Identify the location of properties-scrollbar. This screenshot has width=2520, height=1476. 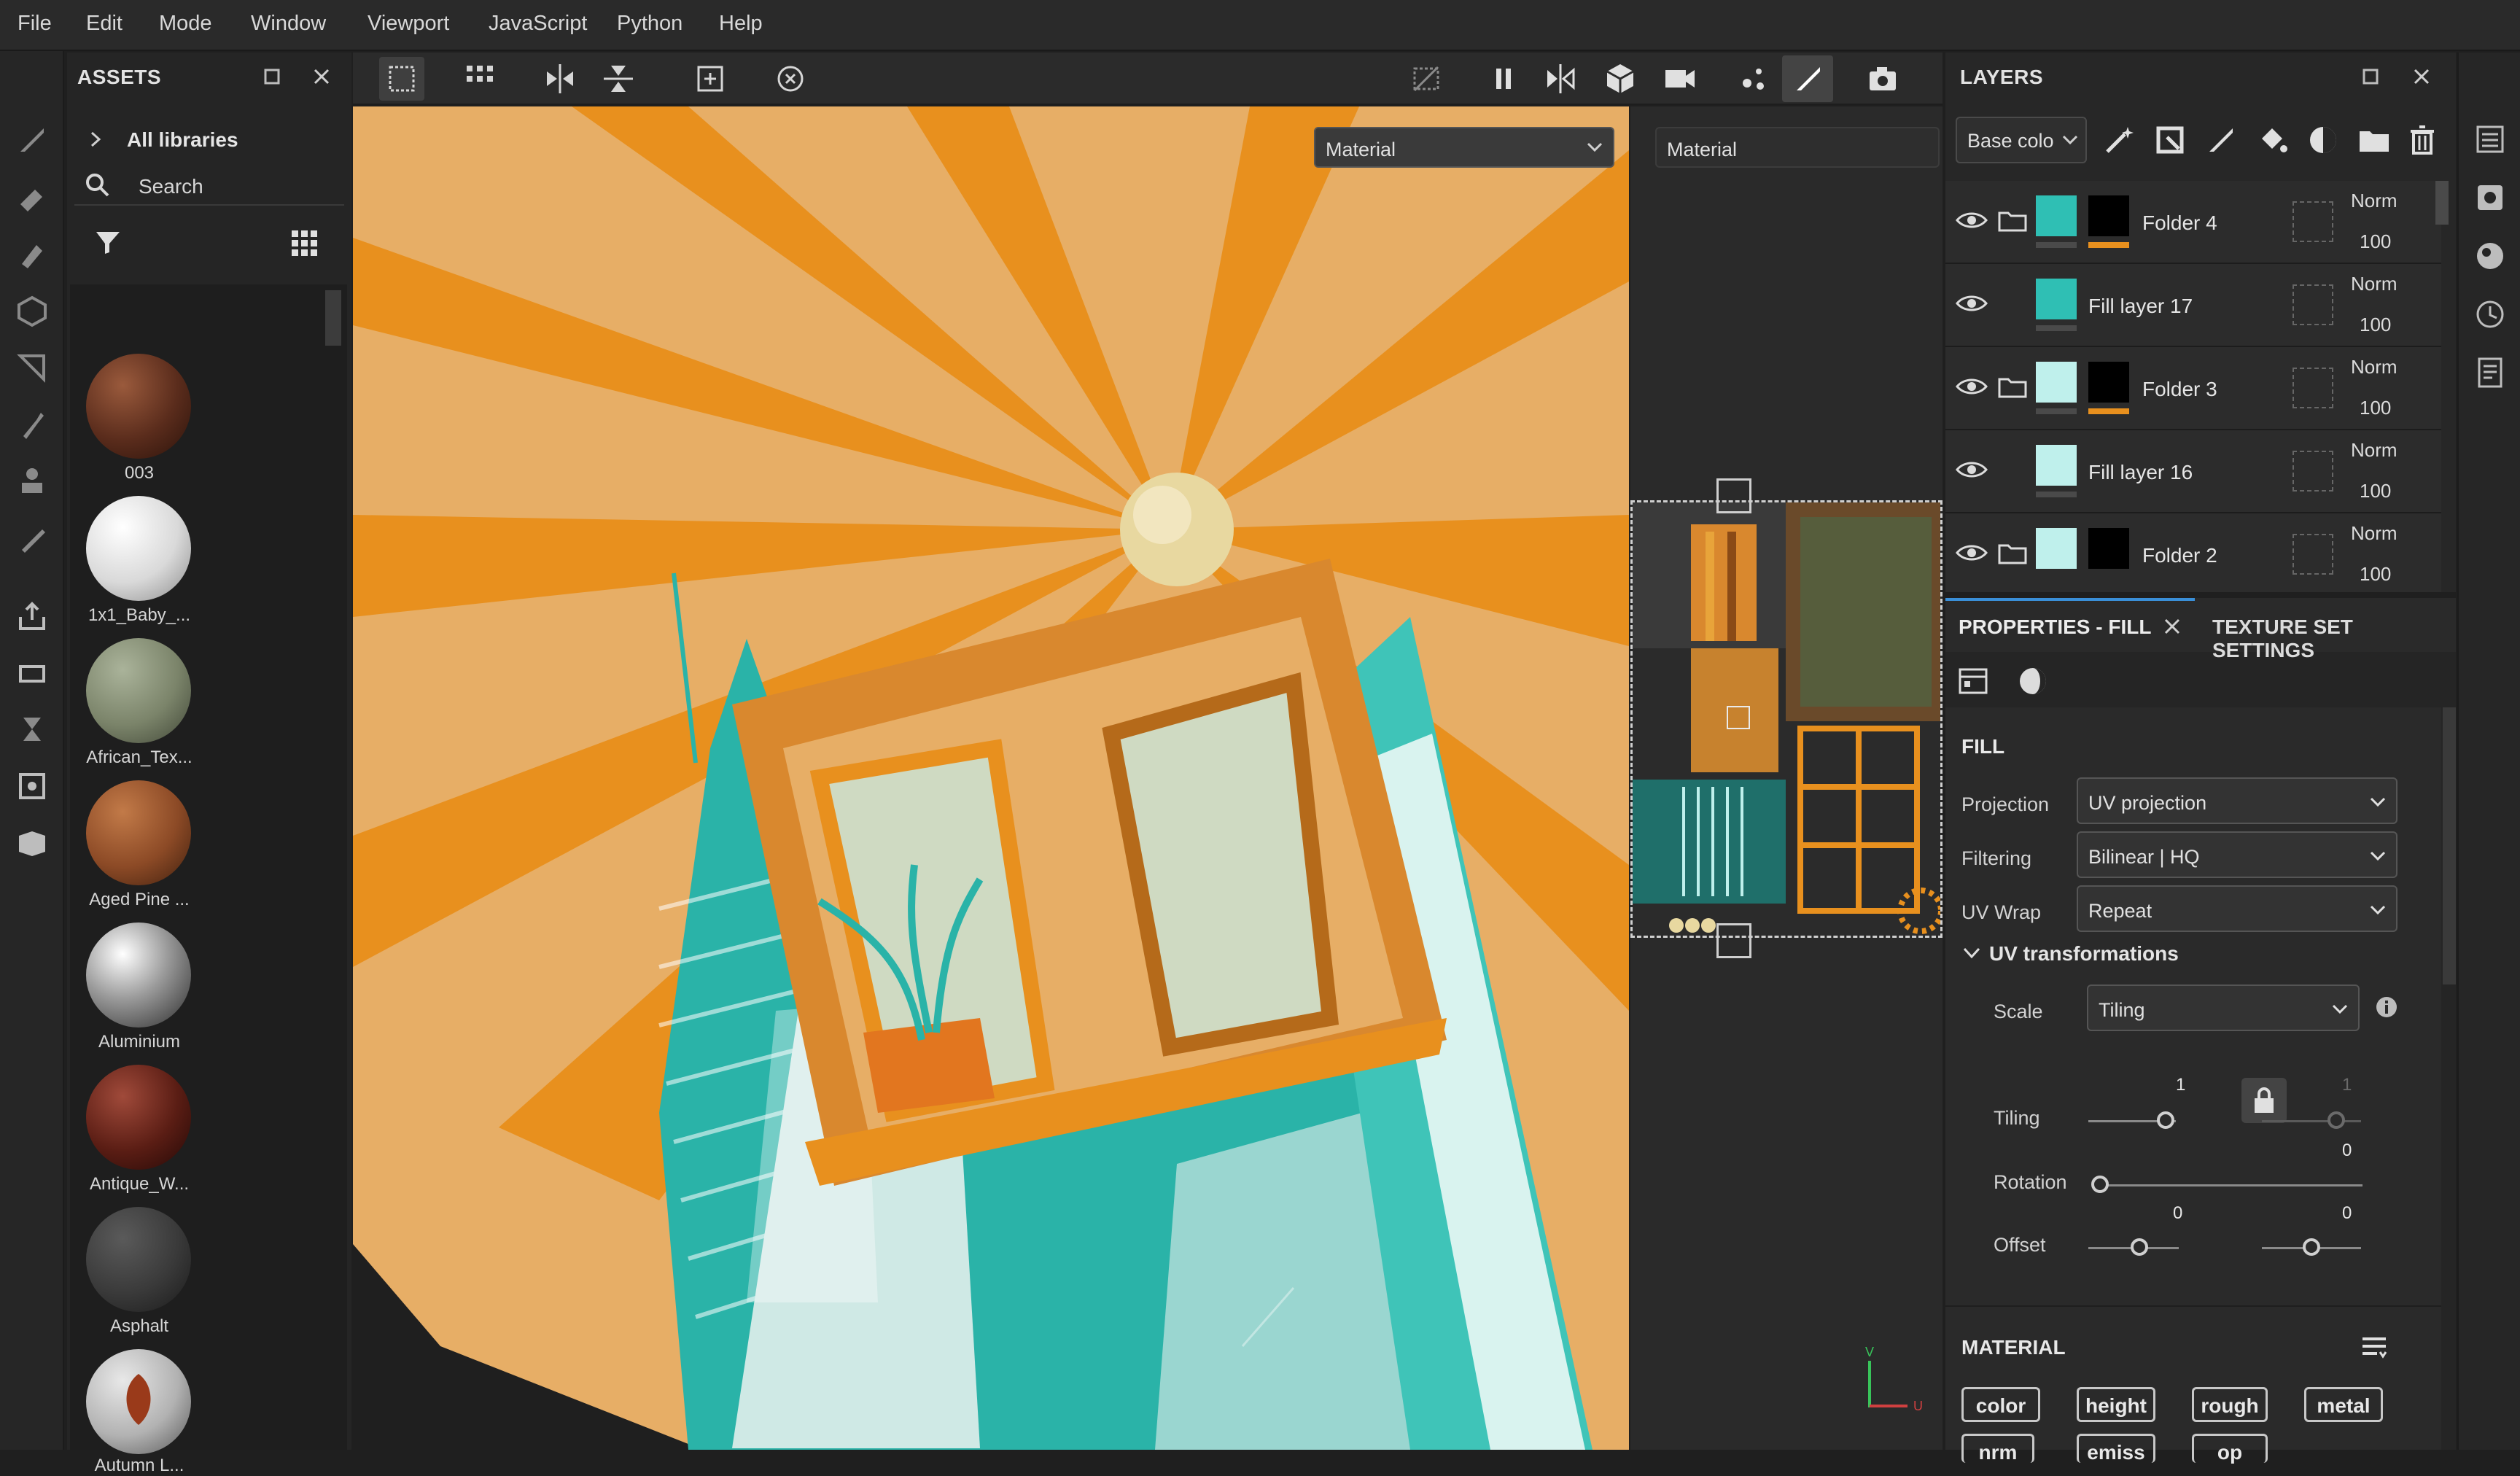
(2449, 845).